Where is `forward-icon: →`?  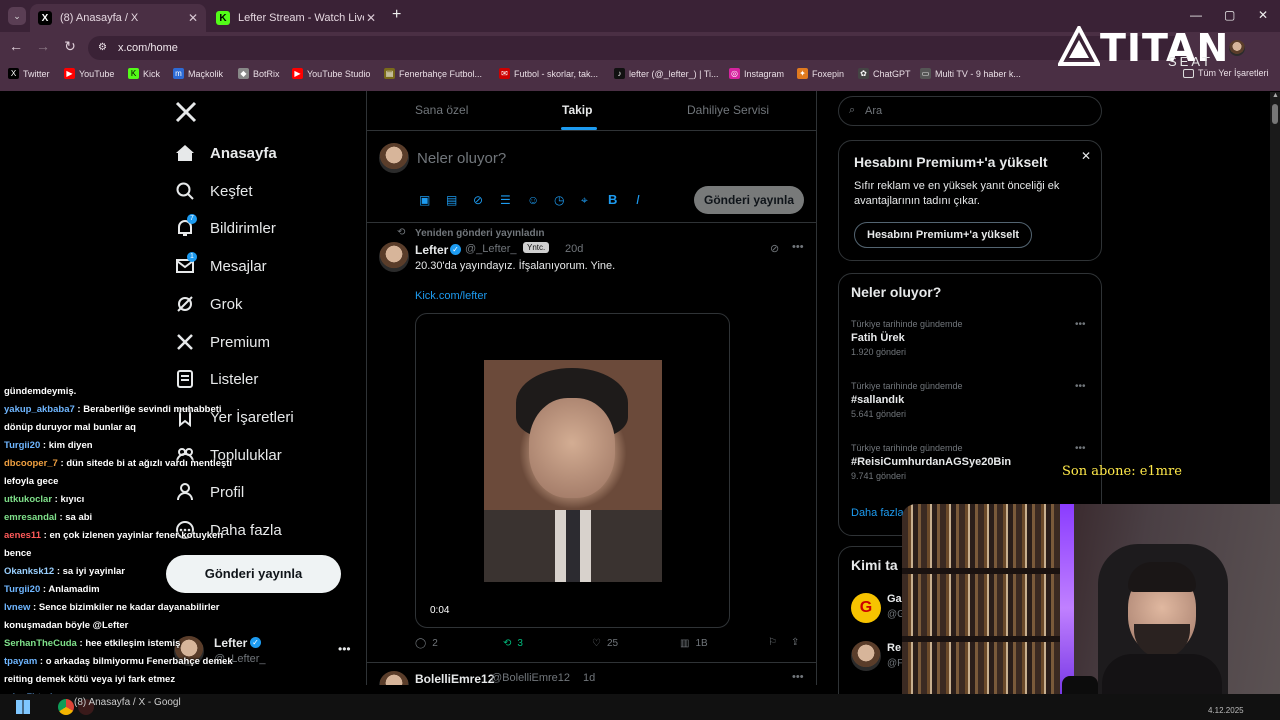
forward-icon: → is located at coordinates (43, 46).